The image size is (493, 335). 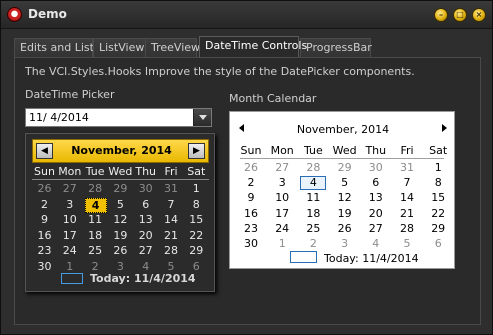 I want to click on tab-progressbar: ProgressBar, so click(x=336, y=47).